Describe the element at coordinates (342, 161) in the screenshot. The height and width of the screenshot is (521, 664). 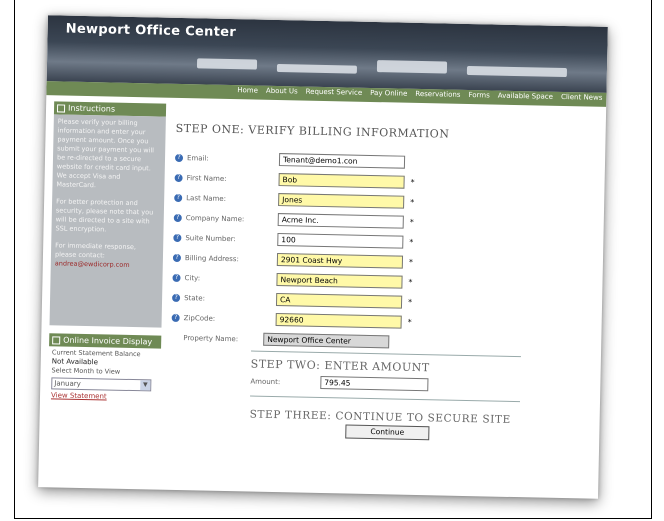
I see `email-field: Tenant@demo1.con` at that location.